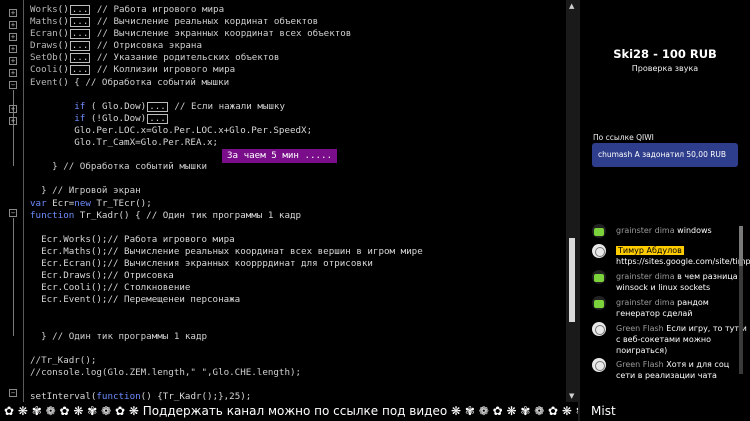 The width and height of the screenshot is (750, 421). What do you see at coordinates (205, 22) in the screenshot?
I see `code-token: // Вычисление реальных кординат объектов` at bounding box center [205, 22].